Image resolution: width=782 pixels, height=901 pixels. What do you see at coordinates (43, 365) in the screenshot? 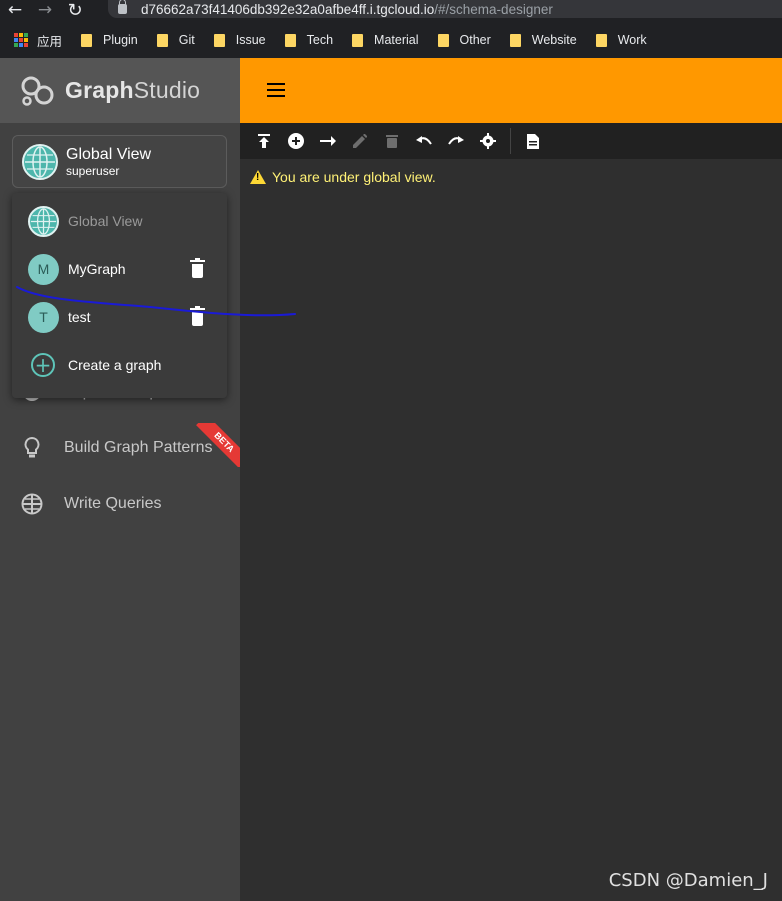
I see `add-circle-icon: +` at bounding box center [43, 365].